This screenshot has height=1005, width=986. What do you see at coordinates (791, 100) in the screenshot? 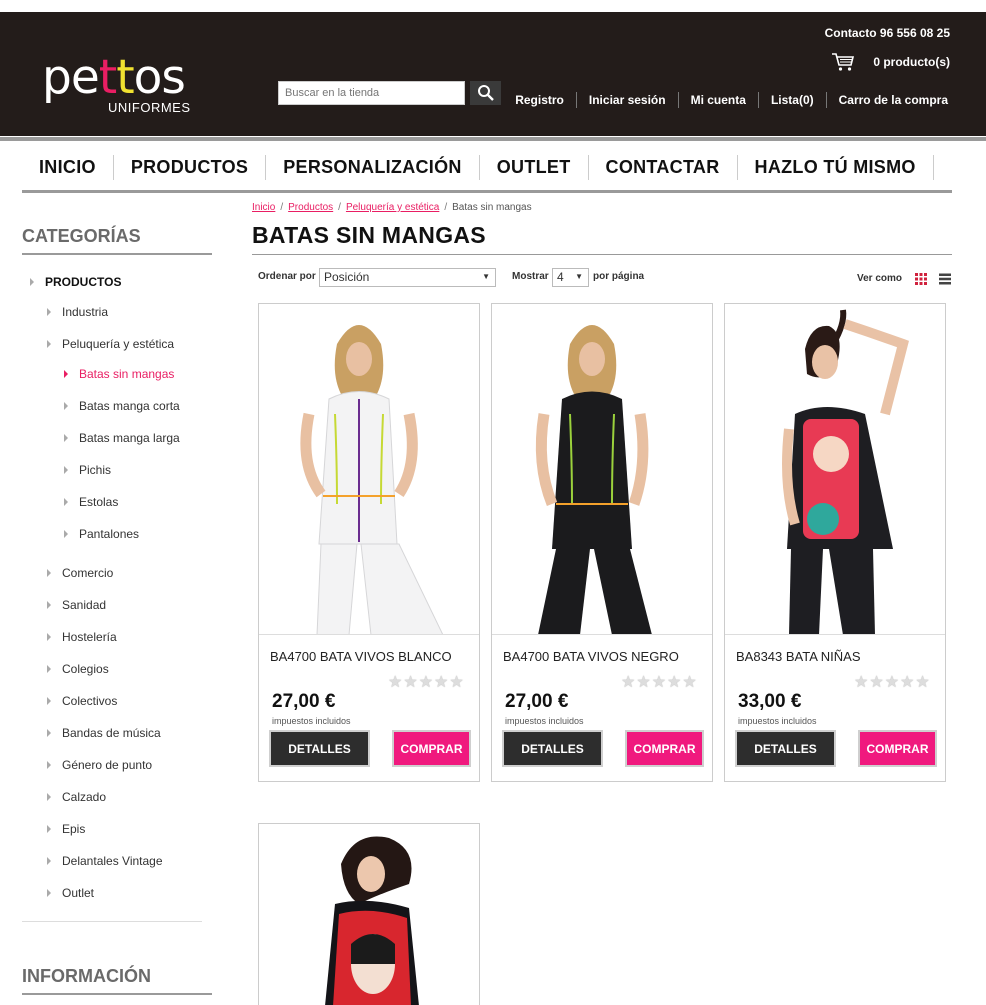
I see `wishlist-link: Lista(0)` at bounding box center [791, 100].